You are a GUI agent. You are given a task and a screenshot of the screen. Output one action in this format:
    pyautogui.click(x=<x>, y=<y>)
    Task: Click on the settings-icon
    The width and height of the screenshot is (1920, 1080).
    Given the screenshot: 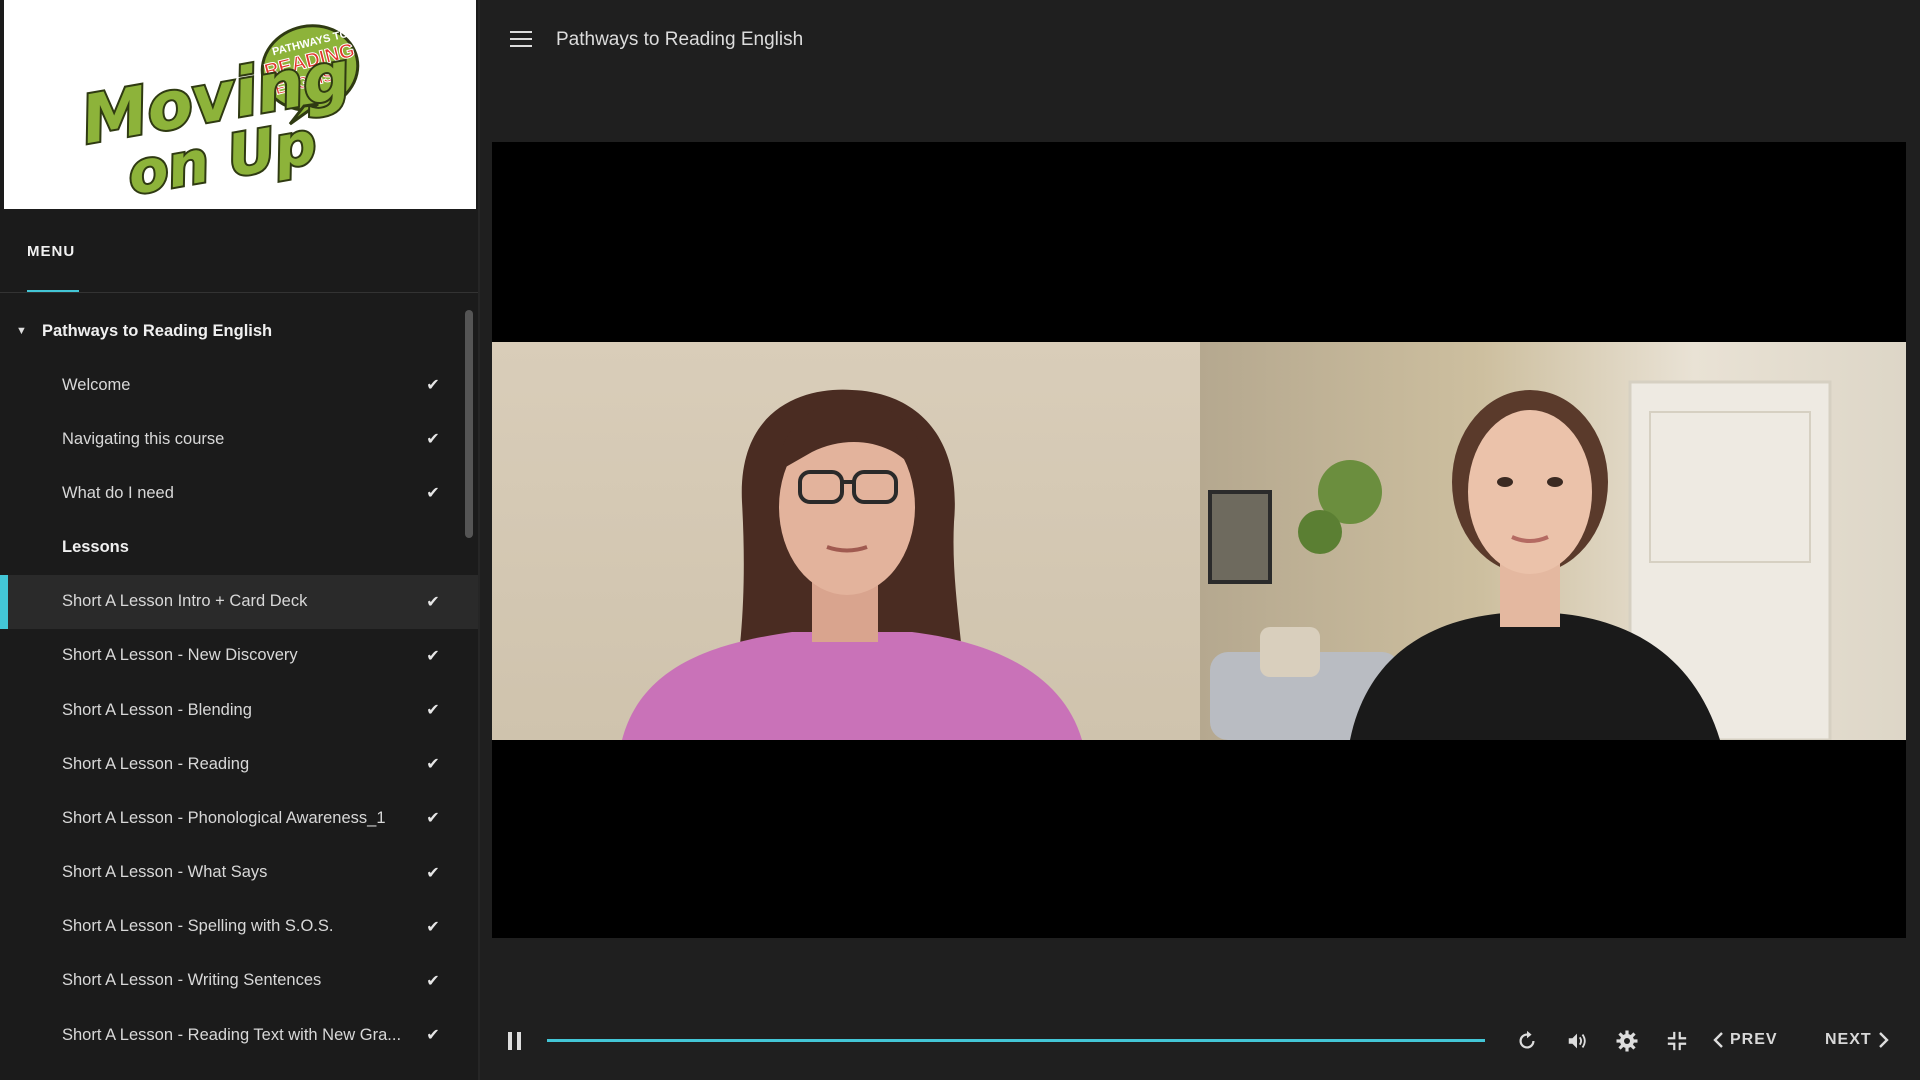 What is the action you would take?
    pyautogui.click(x=1627, y=1041)
    